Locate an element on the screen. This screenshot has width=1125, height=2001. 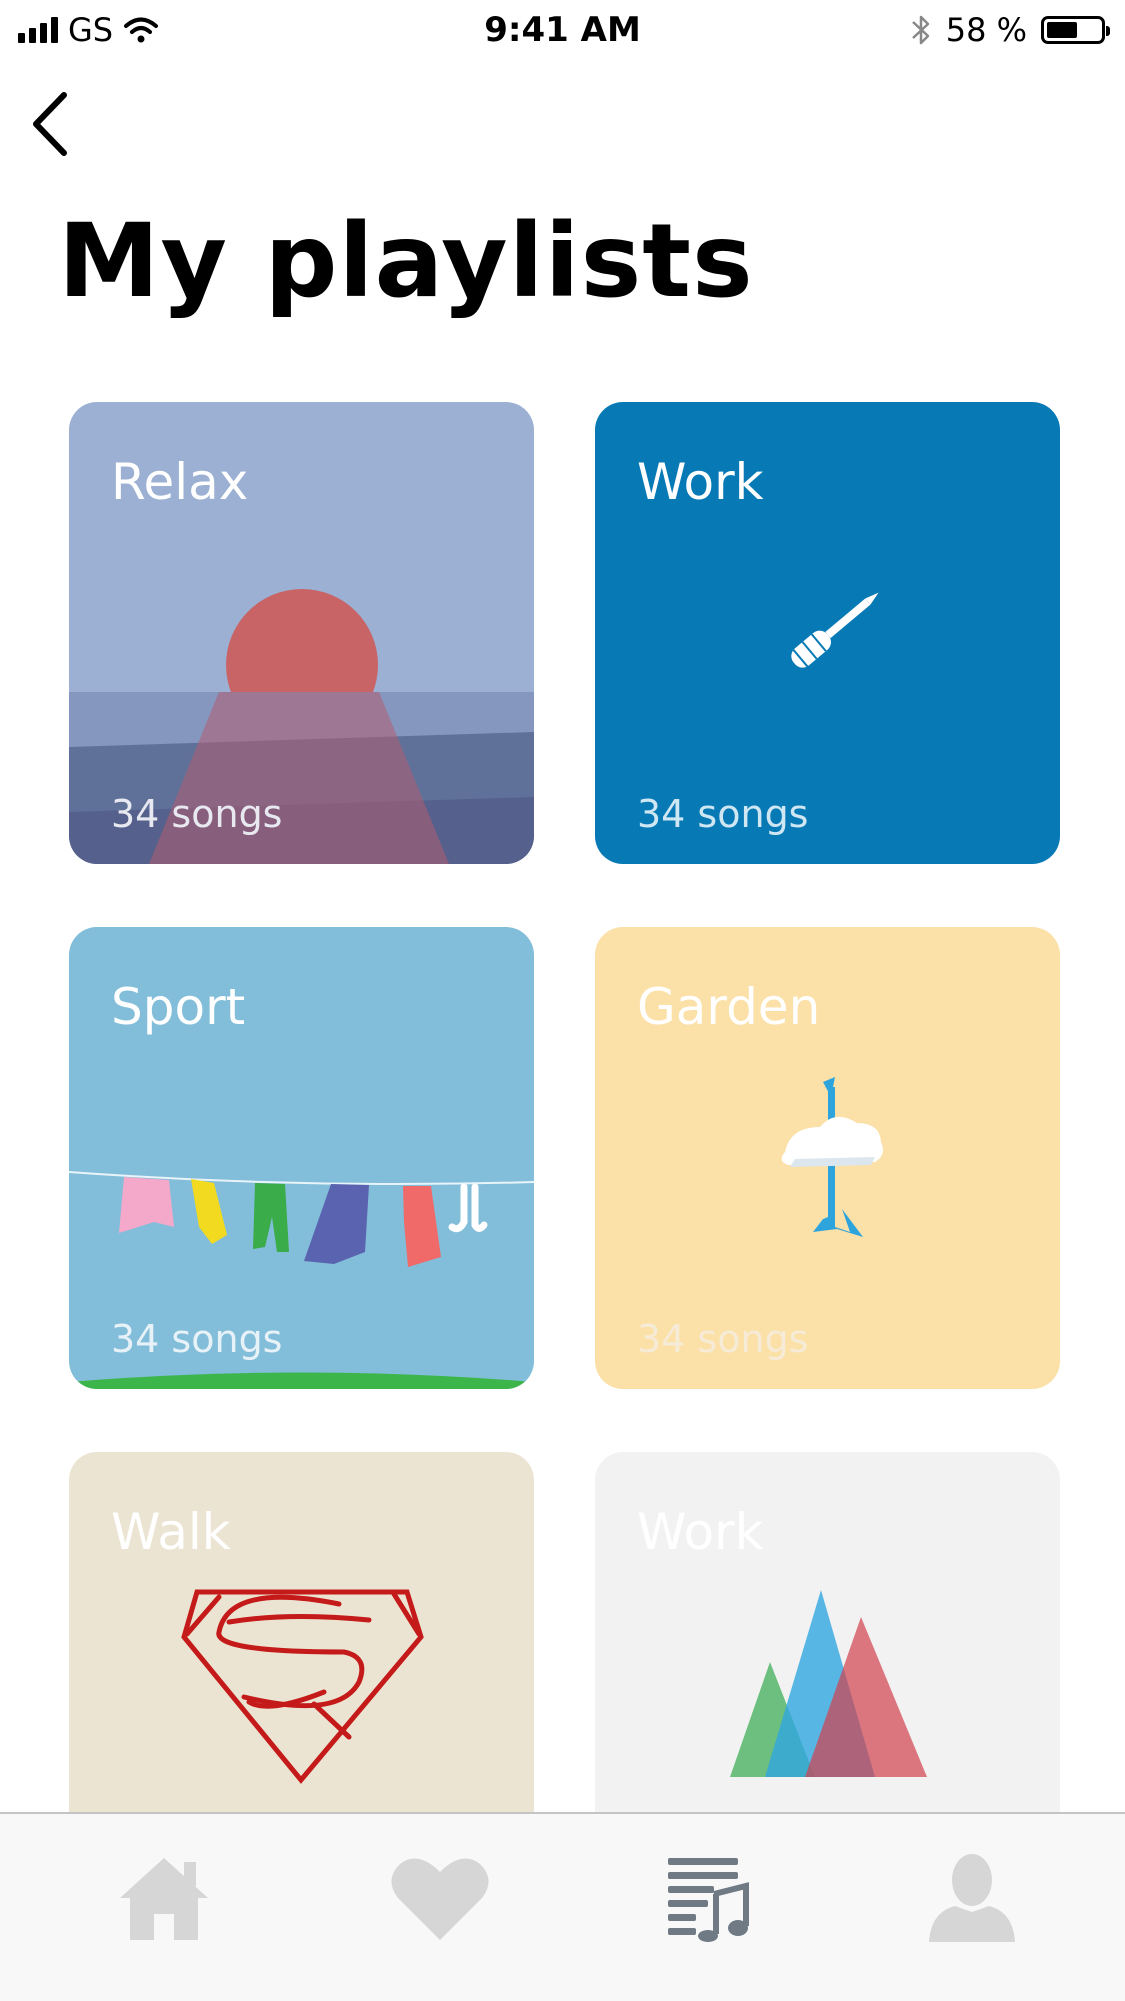
tab-favorites is located at coordinates (440, 1898).